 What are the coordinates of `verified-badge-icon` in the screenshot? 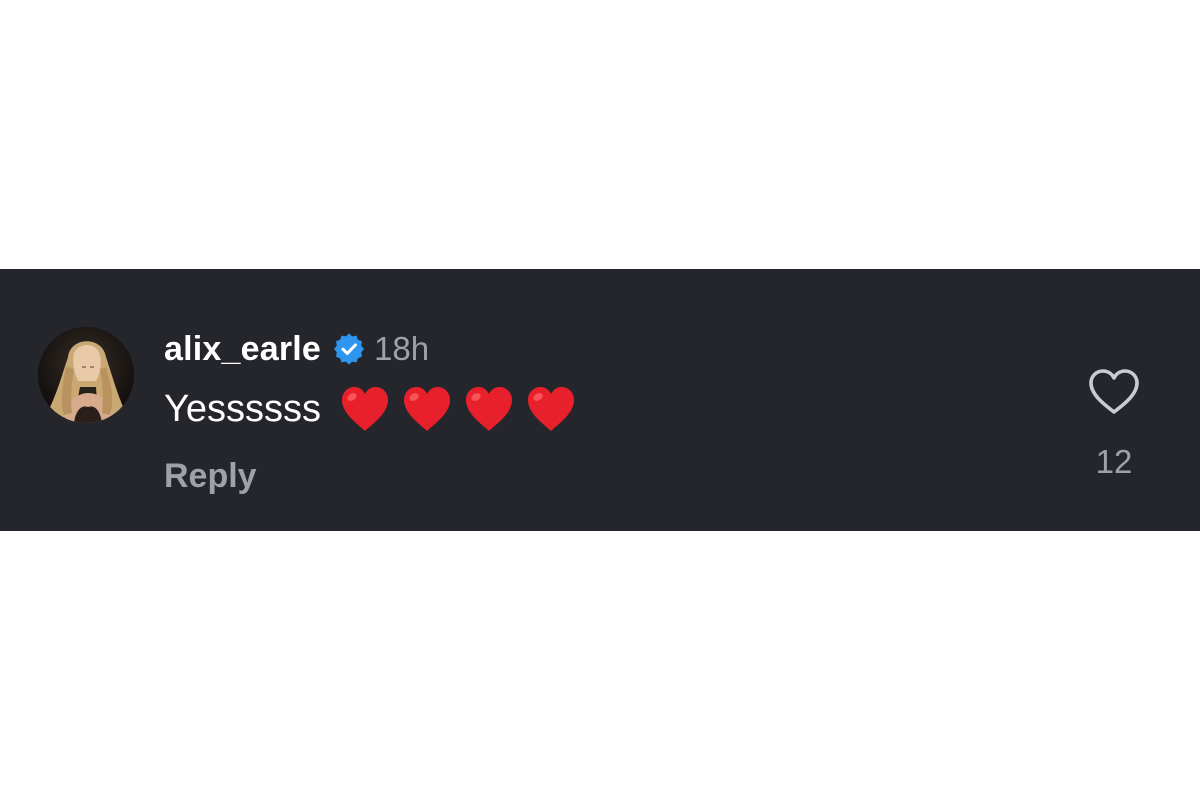 It's located at (349, 349).